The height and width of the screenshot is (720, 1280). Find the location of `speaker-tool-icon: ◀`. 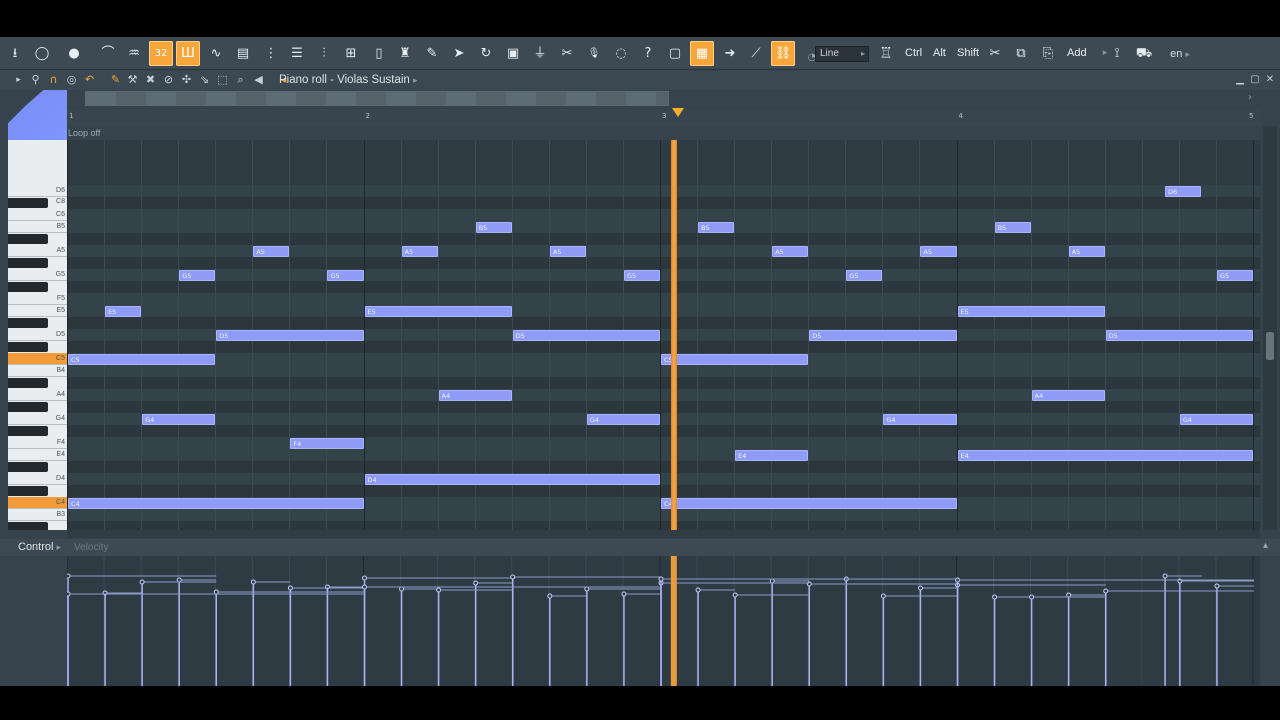

speaker-tool-icon: ◀ is located at coordinates (258, 80).